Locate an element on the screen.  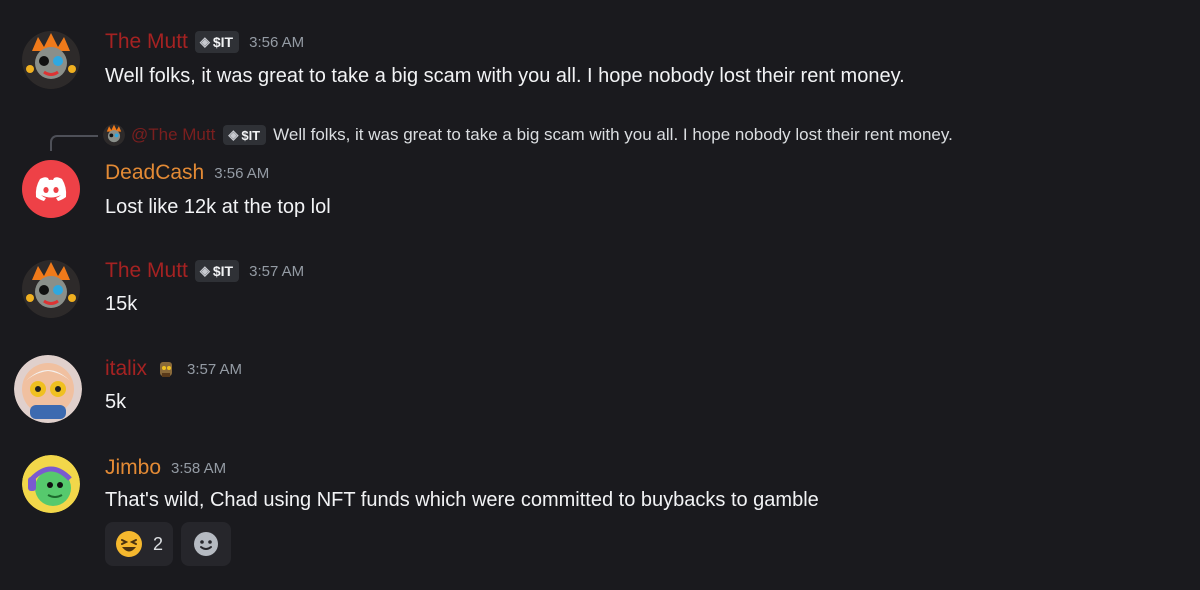
discord-icon is located at coordinates (51, 189).